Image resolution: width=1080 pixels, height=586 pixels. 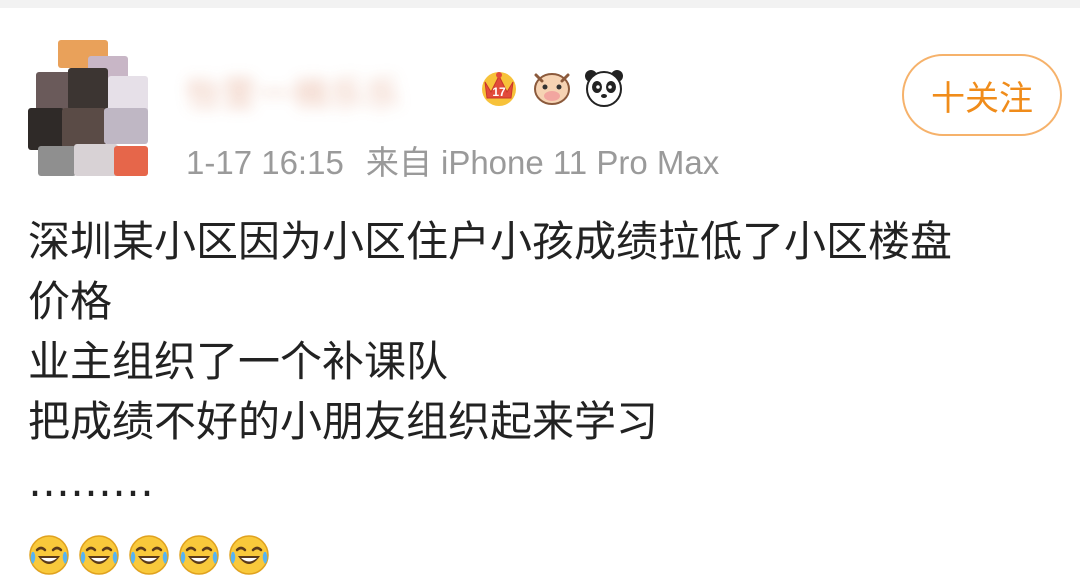 What do you see at coordinates (540, 4) in the screenshot?
I see `top-divider` at bounding box center [540, 4].